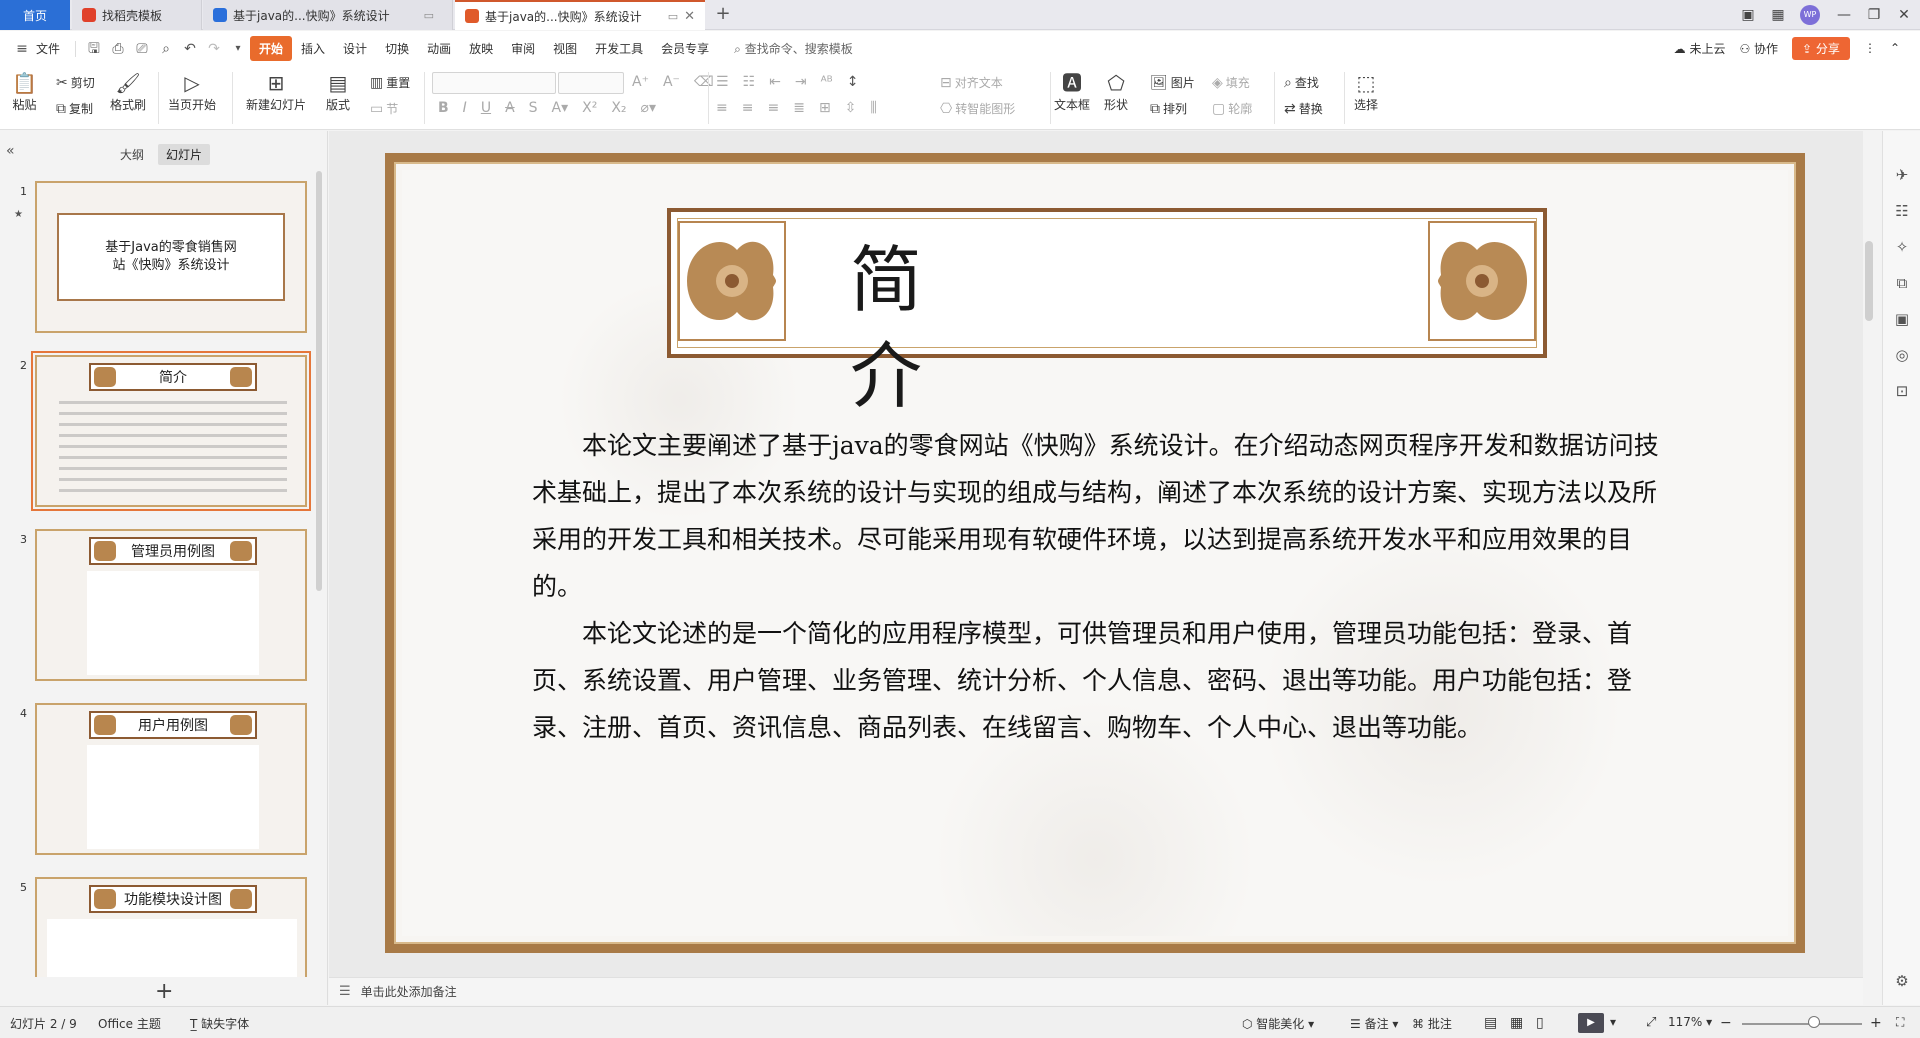 The image size is (1920, 1038). Describe the element at coordinates (510, 108) in the screenshot. I see `strikethrough-icon: A` at that location.